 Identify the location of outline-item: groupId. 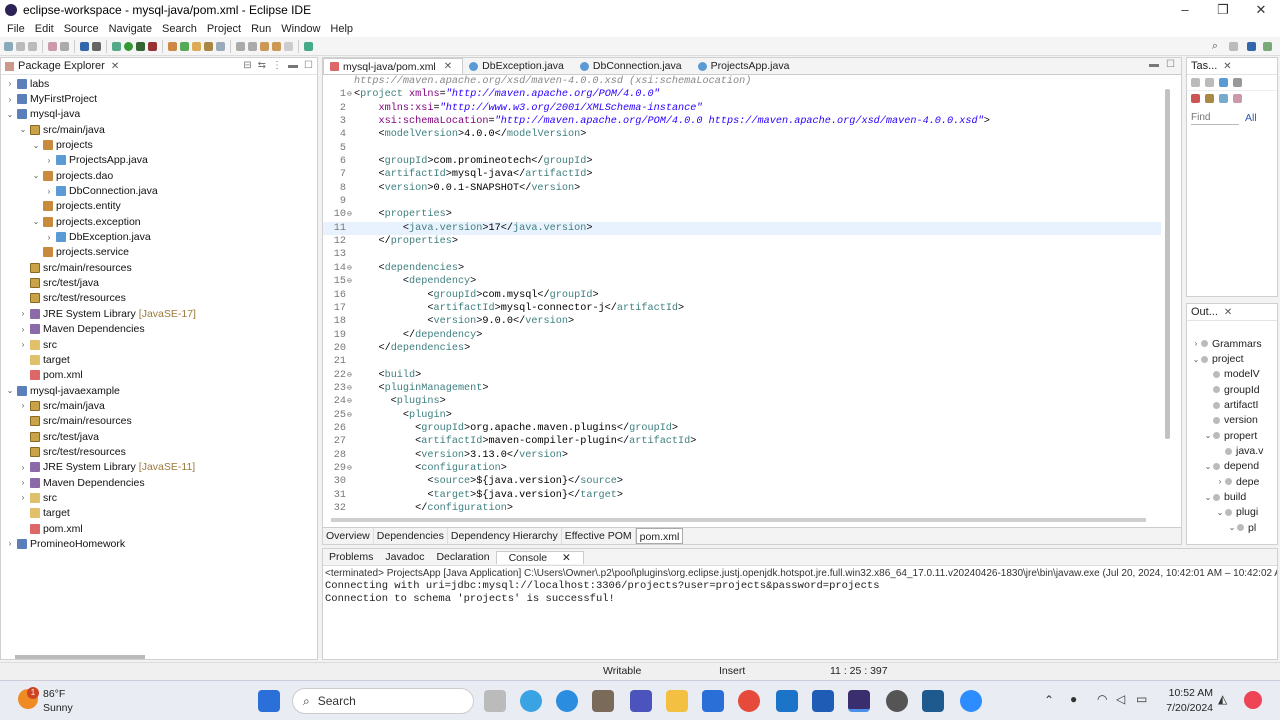
(1232, 389).